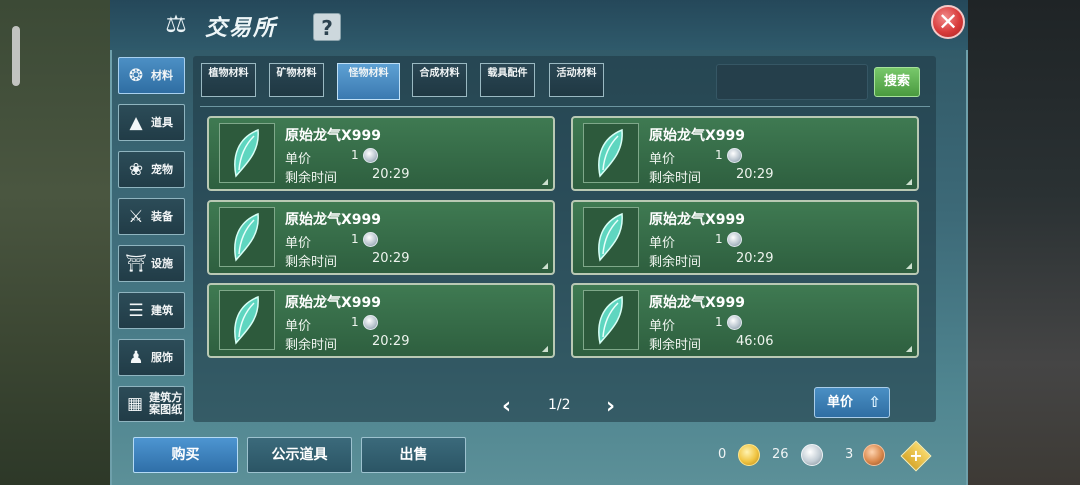  I want to click on sidebar-item-label: 建筑方案图纸, so click(166, 403).